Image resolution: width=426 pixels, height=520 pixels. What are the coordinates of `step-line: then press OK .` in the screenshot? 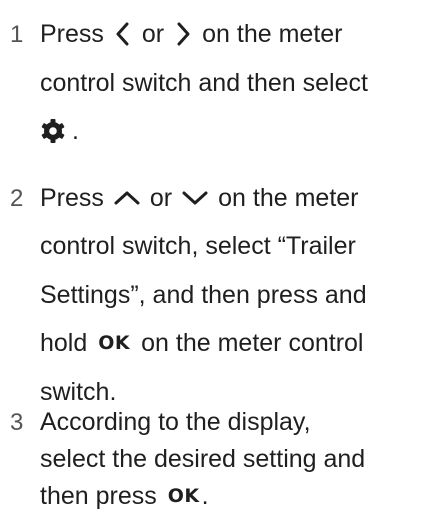 It's located at (124, 496).